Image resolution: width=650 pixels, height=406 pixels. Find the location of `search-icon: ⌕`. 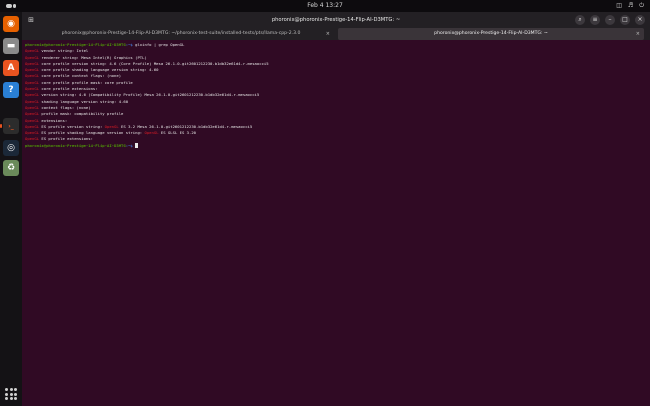

search-icon: ⌕ is located at coordinates (580, 20).